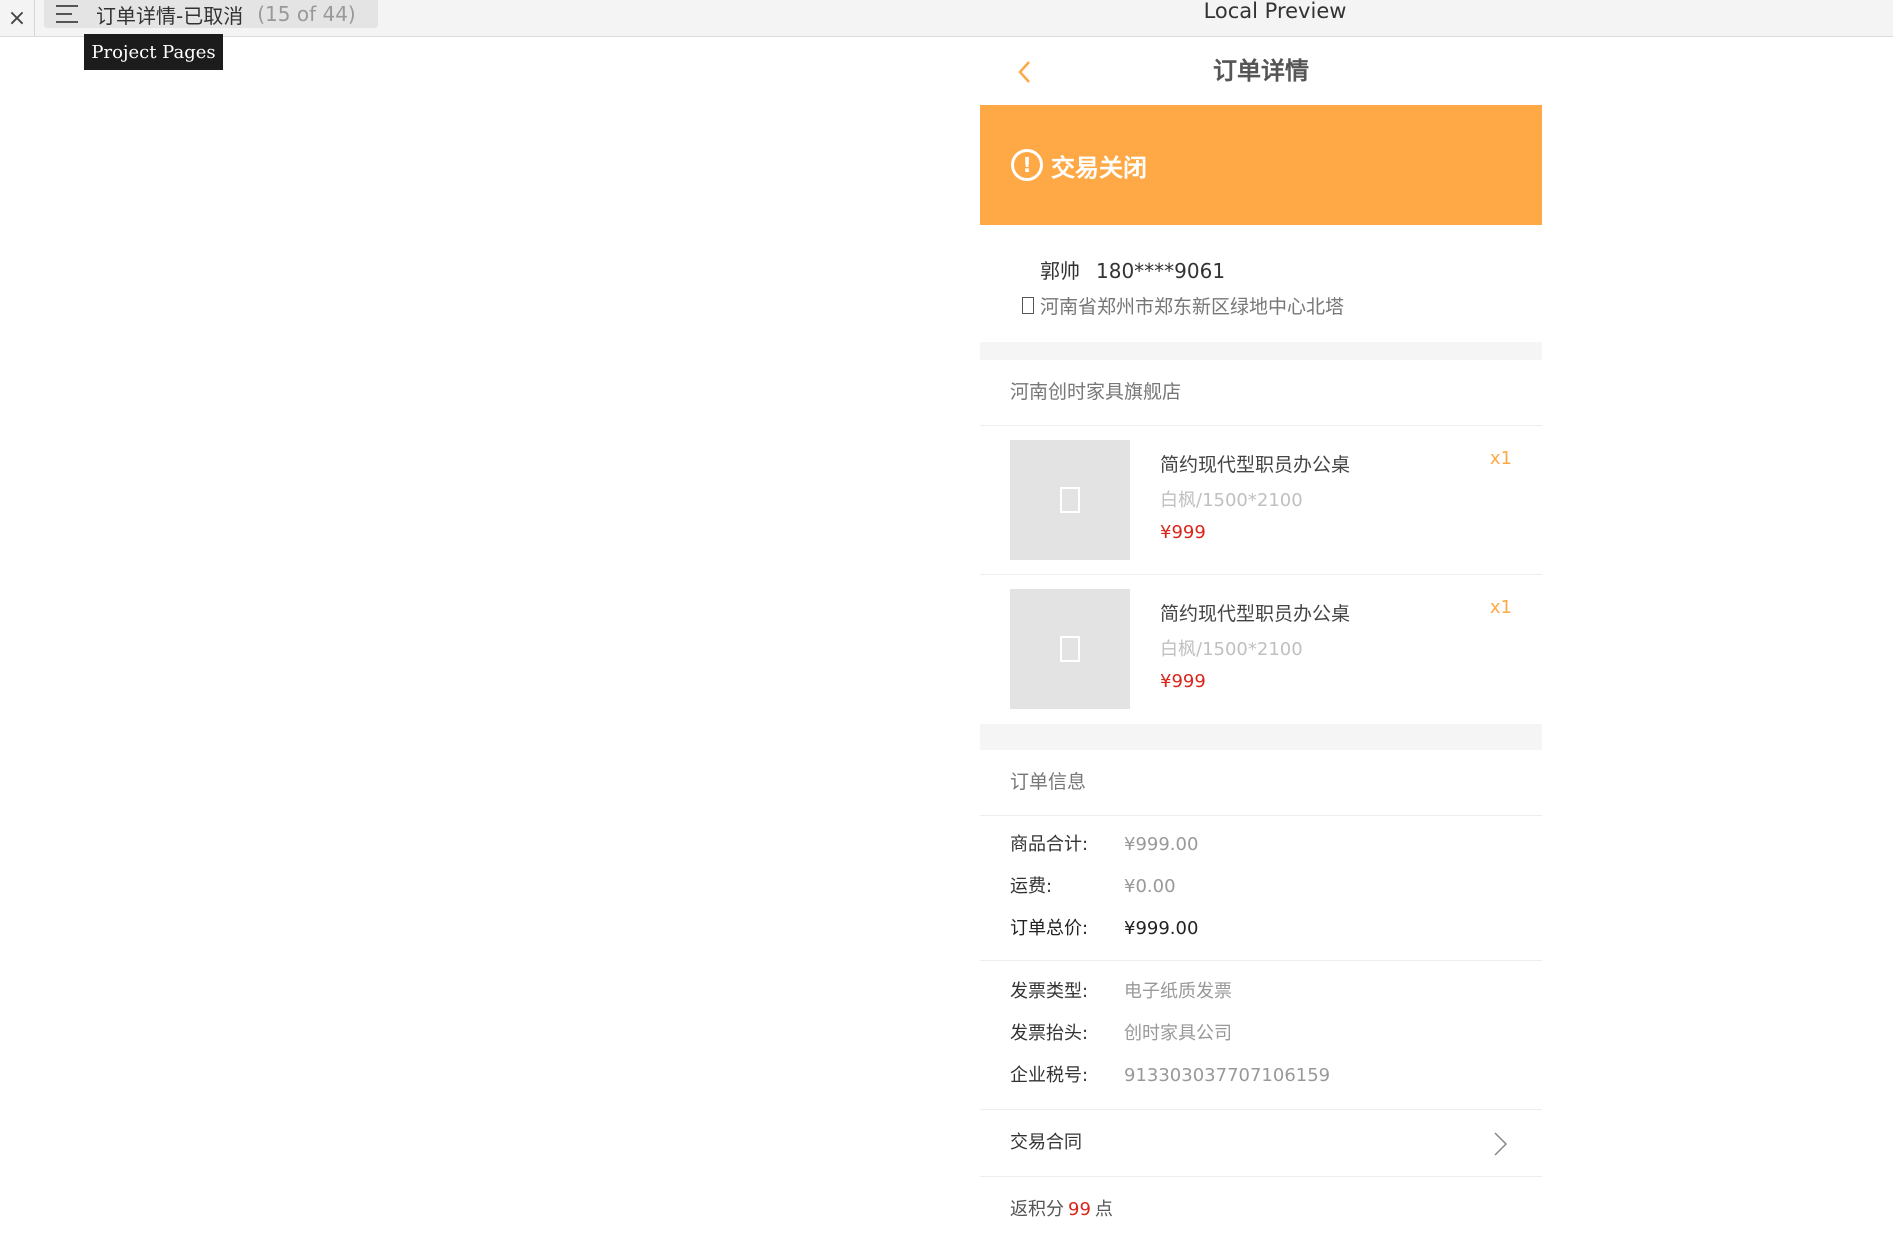 The width and height of the screenshot is (1893, 1245). Describe the element at coordinates (1099, 167) in the screenshot. I see `status-text: 交易关闭` at that location.